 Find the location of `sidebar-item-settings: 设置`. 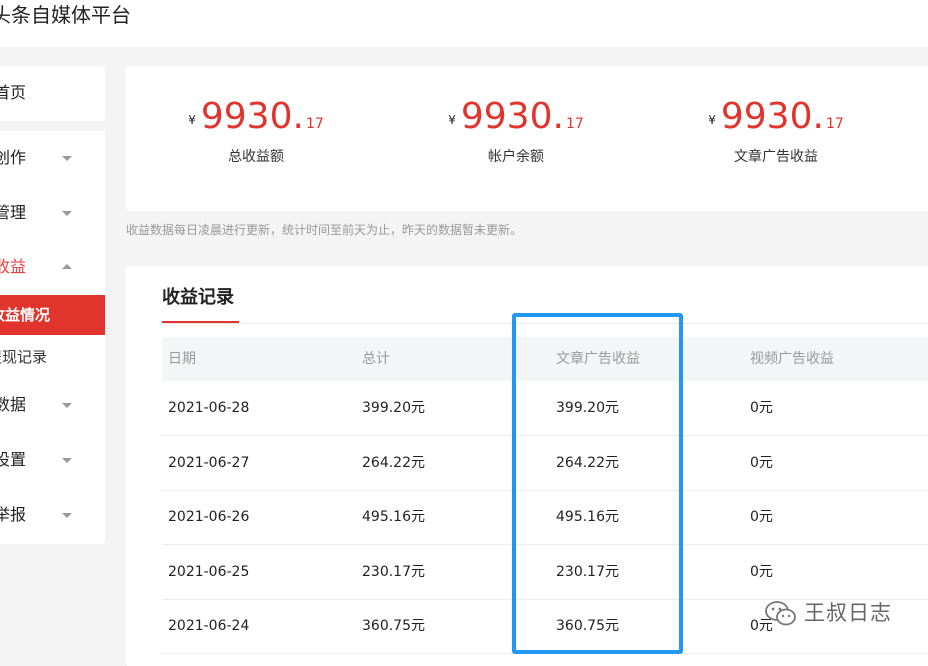

sidebar-item-settings: 设置 is located at coordinates (52, 460).